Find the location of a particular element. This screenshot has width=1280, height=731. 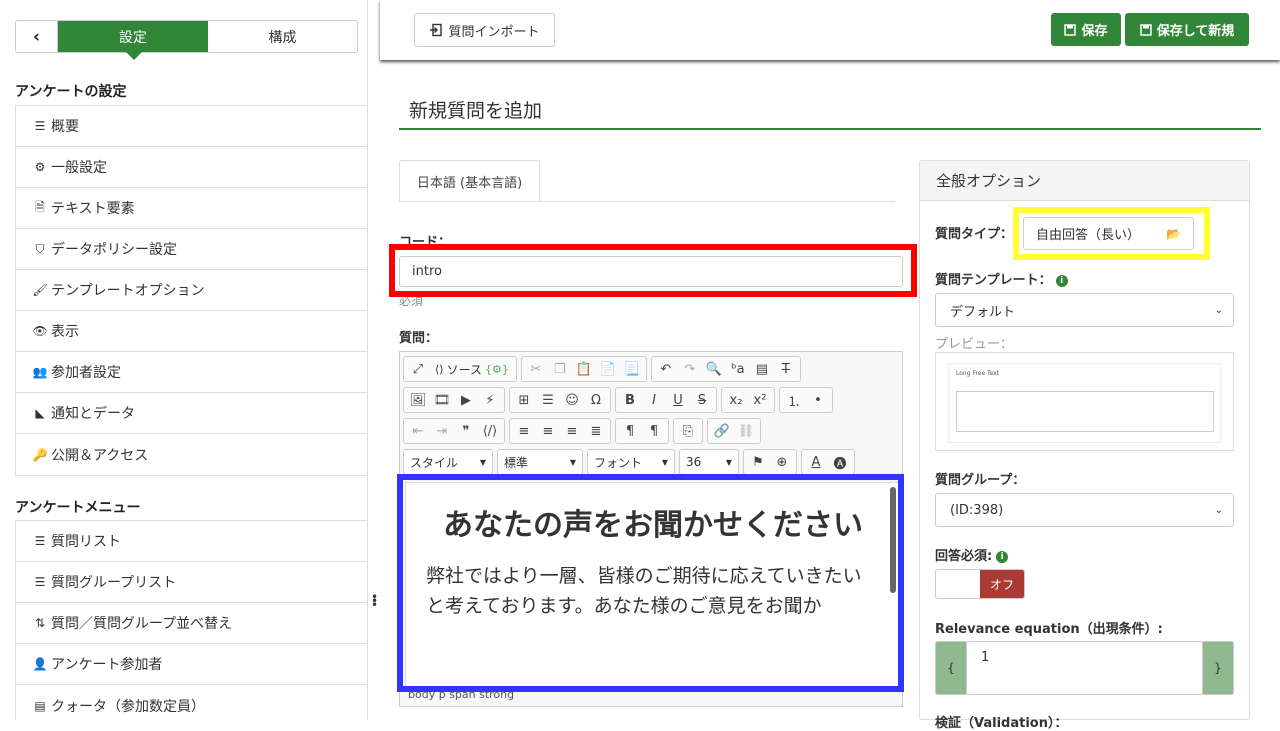

sidebar-item: ⚙ 一般設定 is located at coordinates (191, 167).